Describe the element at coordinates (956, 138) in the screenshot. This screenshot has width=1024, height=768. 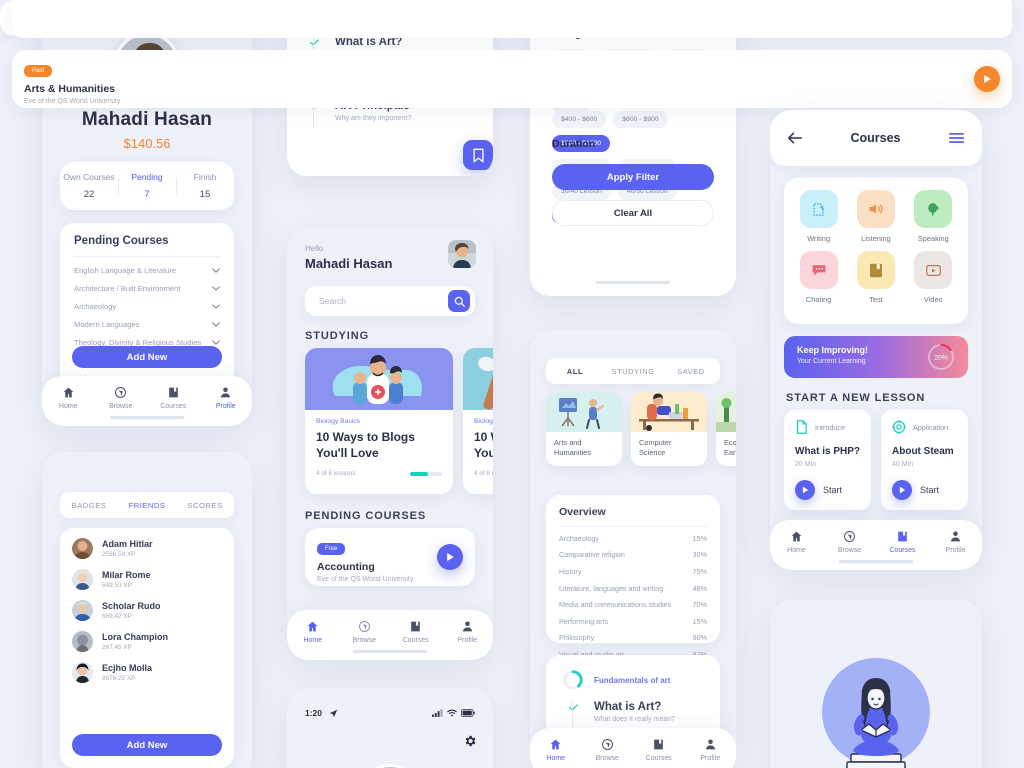
I see `hamburger-icon` at that location.